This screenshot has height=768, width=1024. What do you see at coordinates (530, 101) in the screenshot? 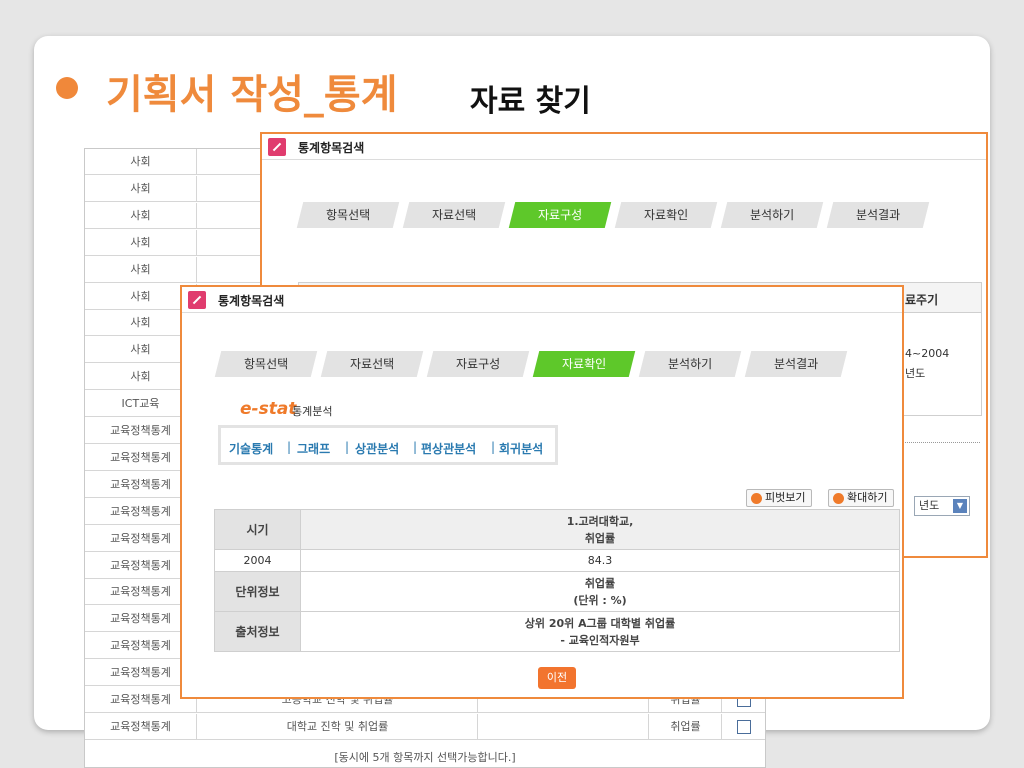
I see `slide-subtitle: 자료 찾기` at bounding box center [530, 101].